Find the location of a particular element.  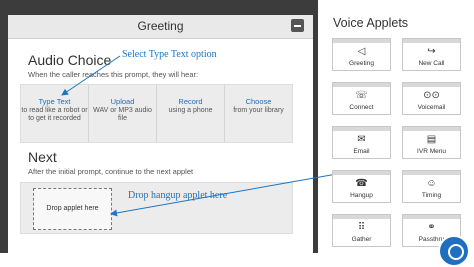

voicemail-icon: ⊙⊙ is located at coordinates (431, 95).